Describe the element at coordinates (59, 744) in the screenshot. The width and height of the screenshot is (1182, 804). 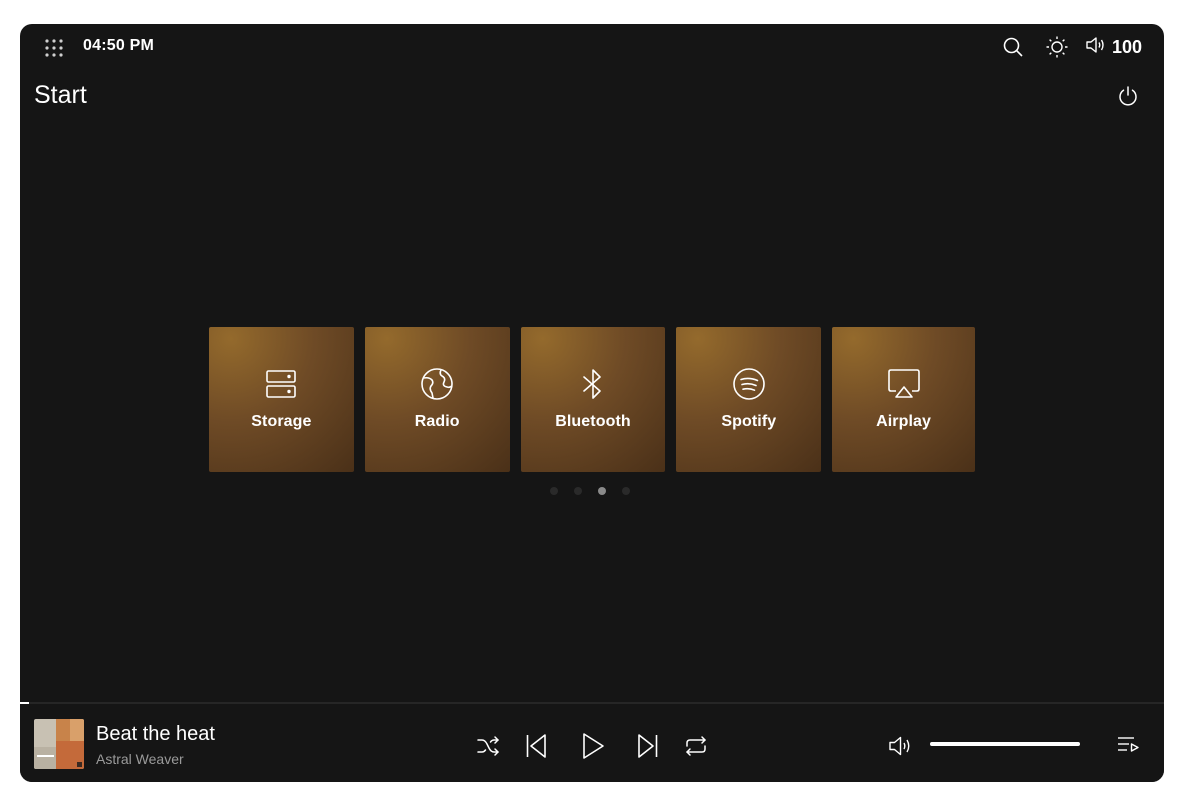
I see `album-art` at that location.